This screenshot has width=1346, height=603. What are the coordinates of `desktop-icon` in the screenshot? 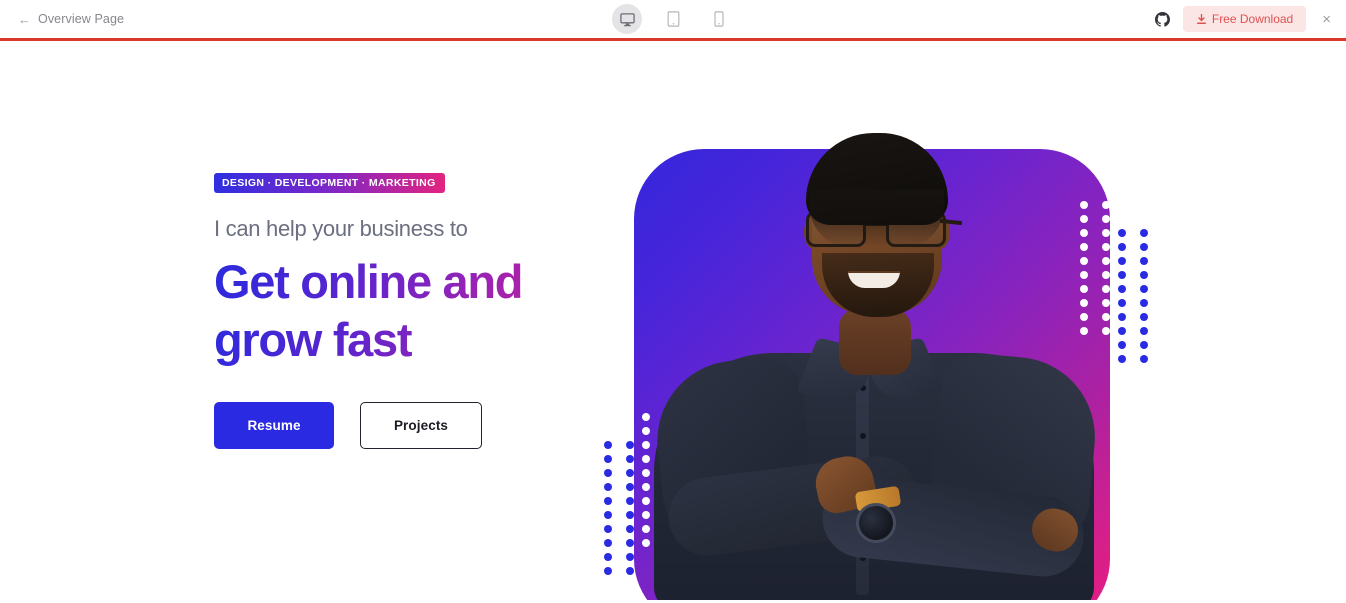 It's located at (627, 19).